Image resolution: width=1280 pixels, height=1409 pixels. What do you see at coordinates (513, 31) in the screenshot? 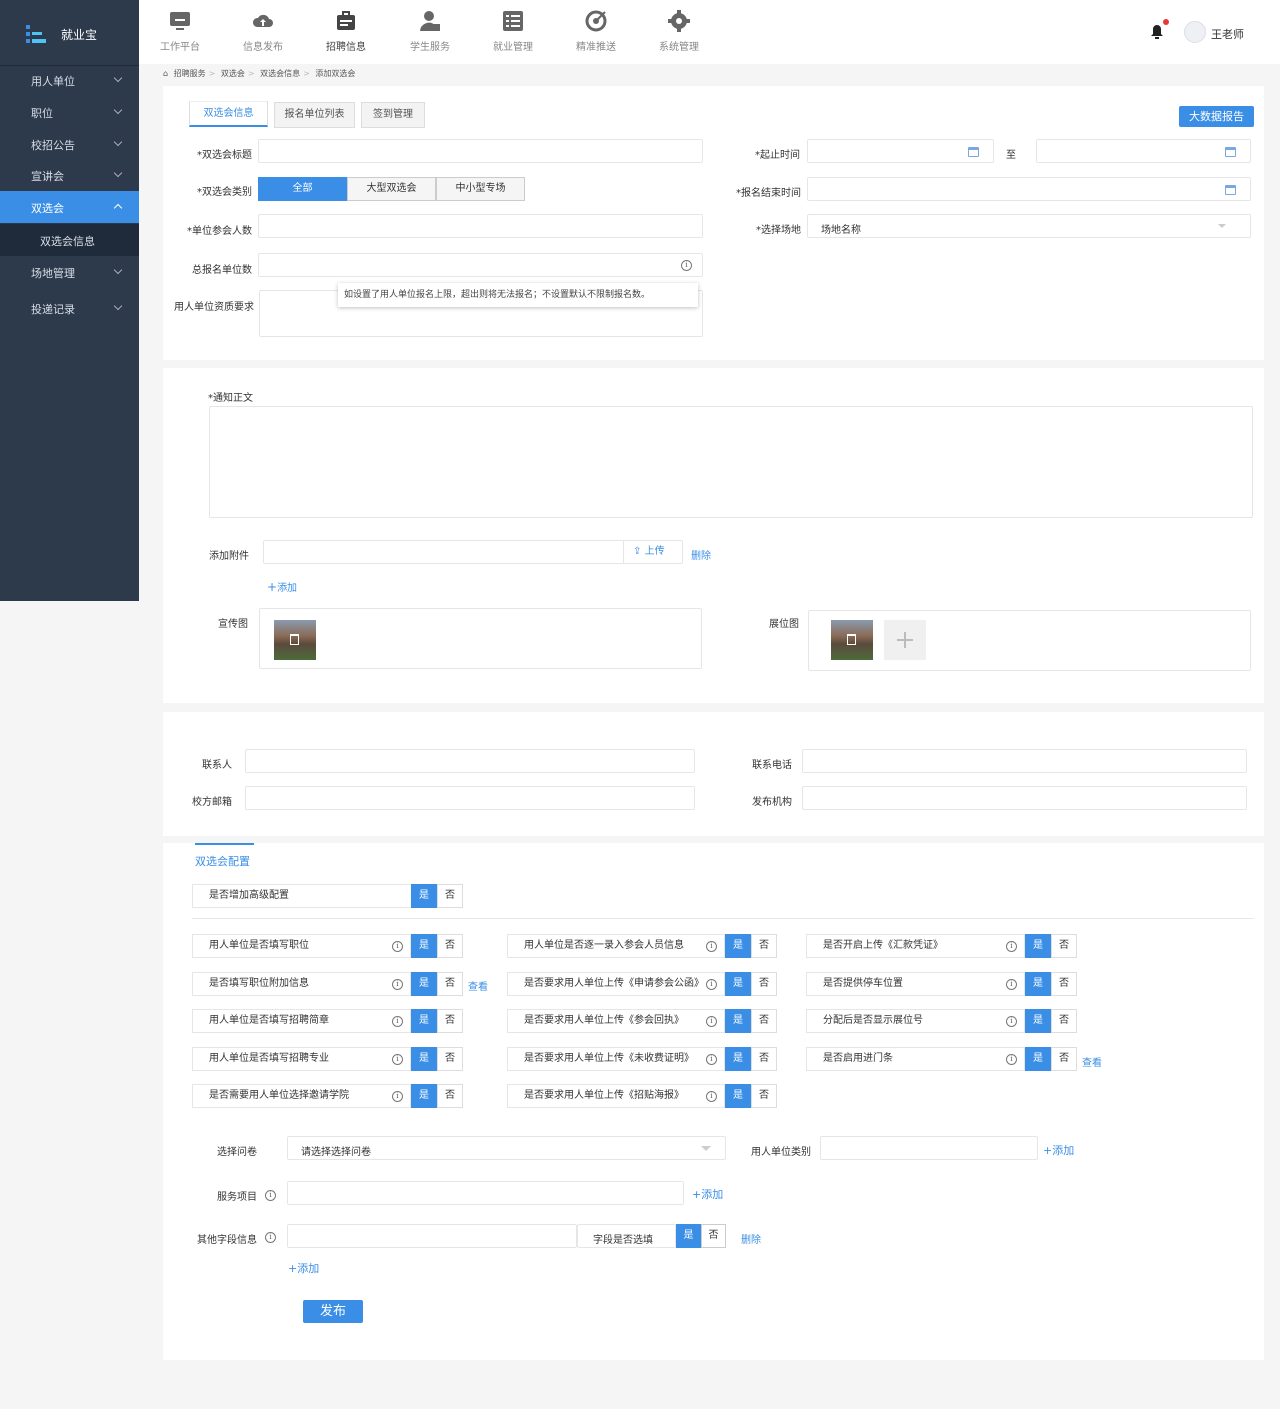
I see `nav-employment: 就业管理` at bounding box center [513, 31].